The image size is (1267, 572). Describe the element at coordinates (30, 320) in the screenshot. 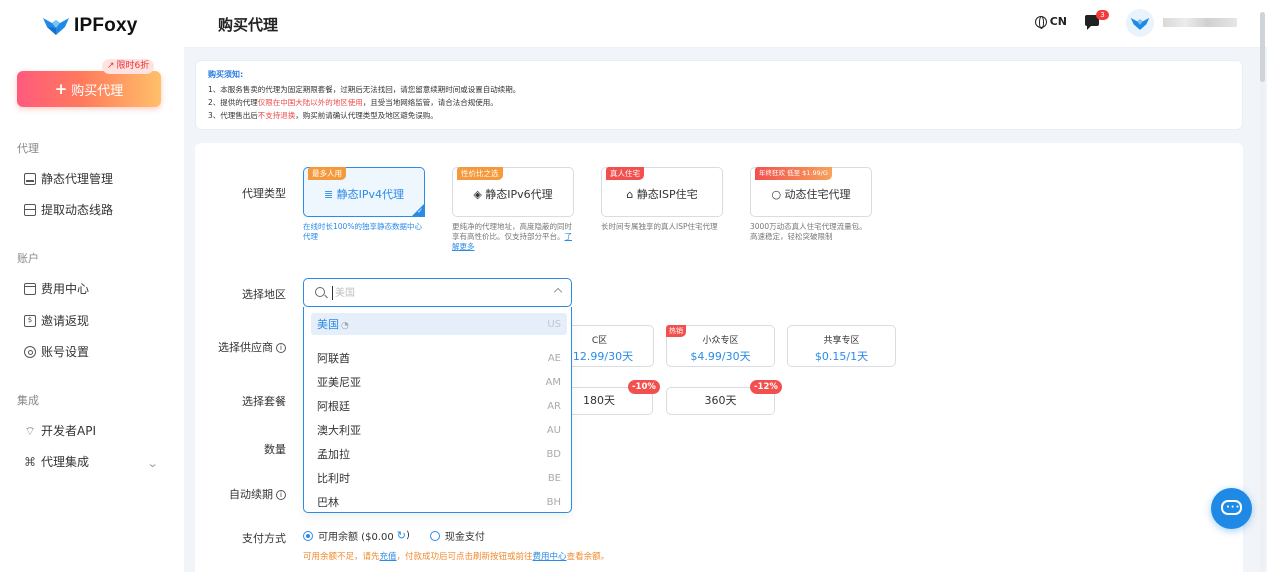

I see `dollar-icon: $` at that location.